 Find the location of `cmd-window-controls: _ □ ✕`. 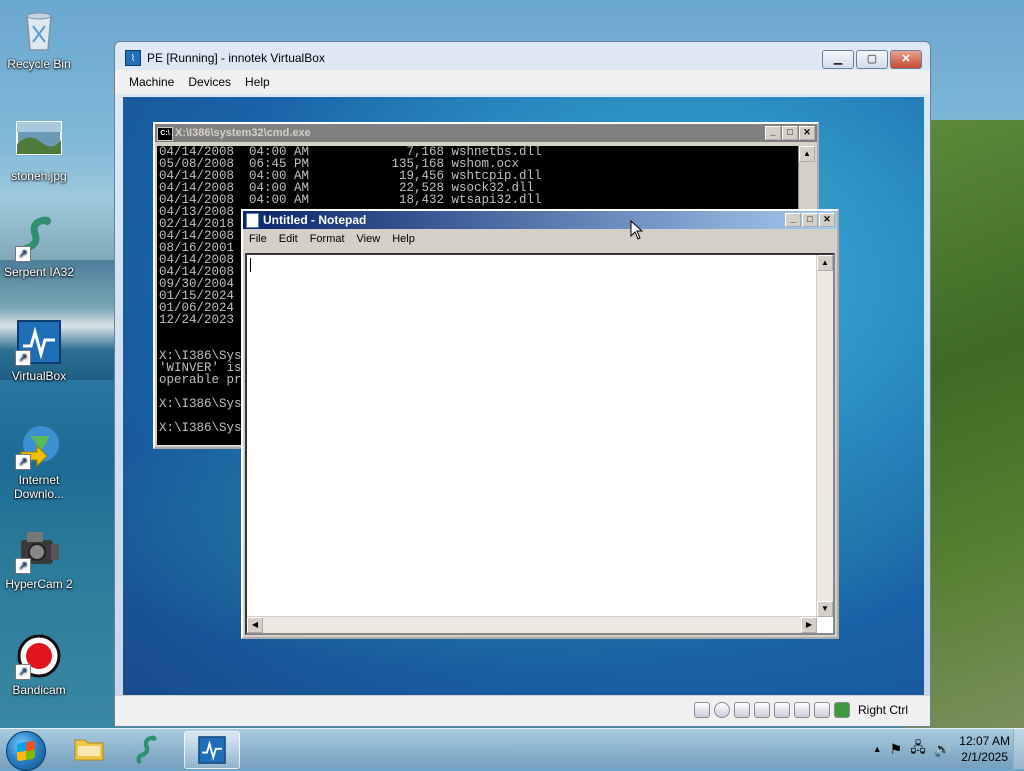

cmd-window-controls: _ □ ✕ is located at coordinates (790, 133).